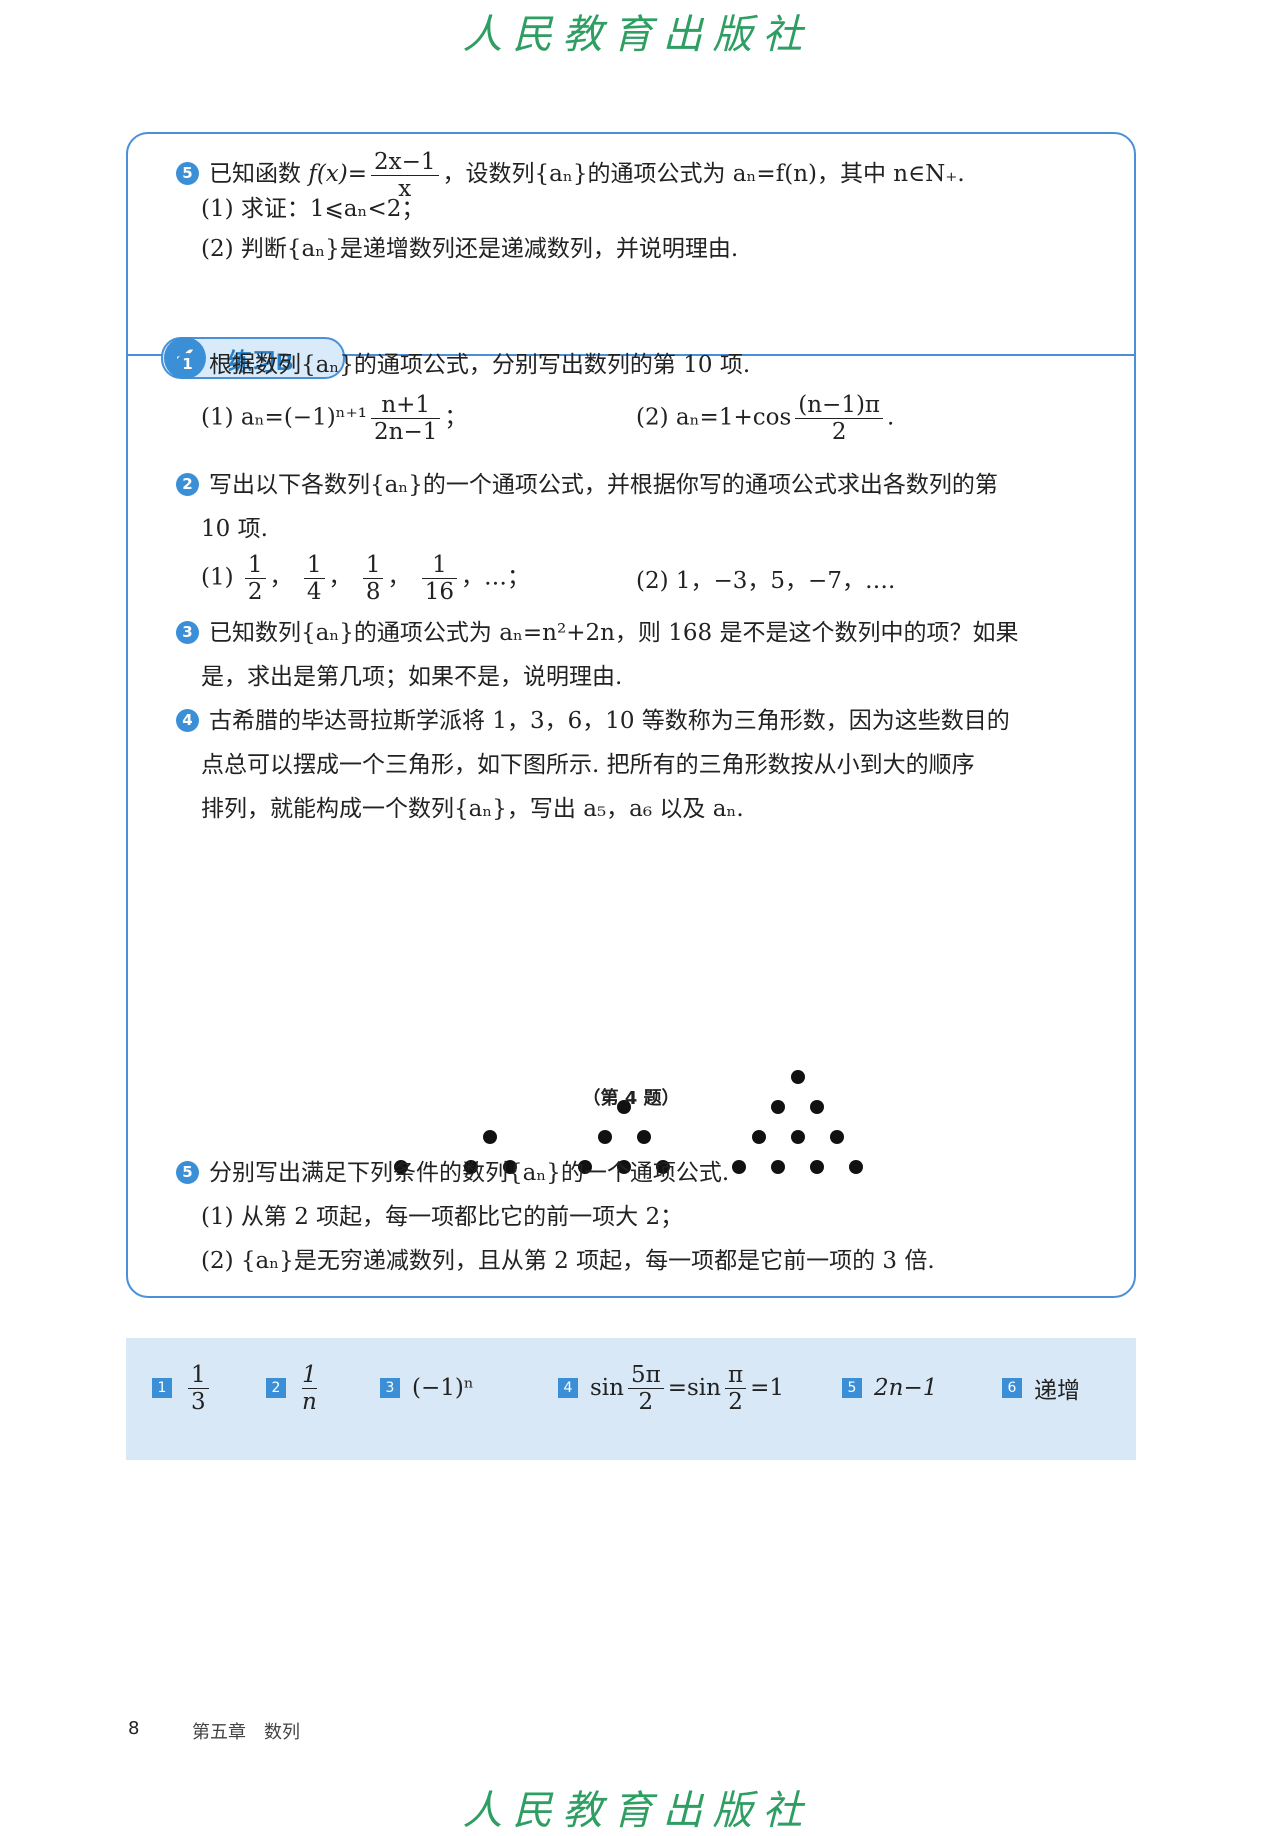  I want to click on problem-5-part-1: (1) 求证：1⩽aₙ<2；, so click(313, 209).